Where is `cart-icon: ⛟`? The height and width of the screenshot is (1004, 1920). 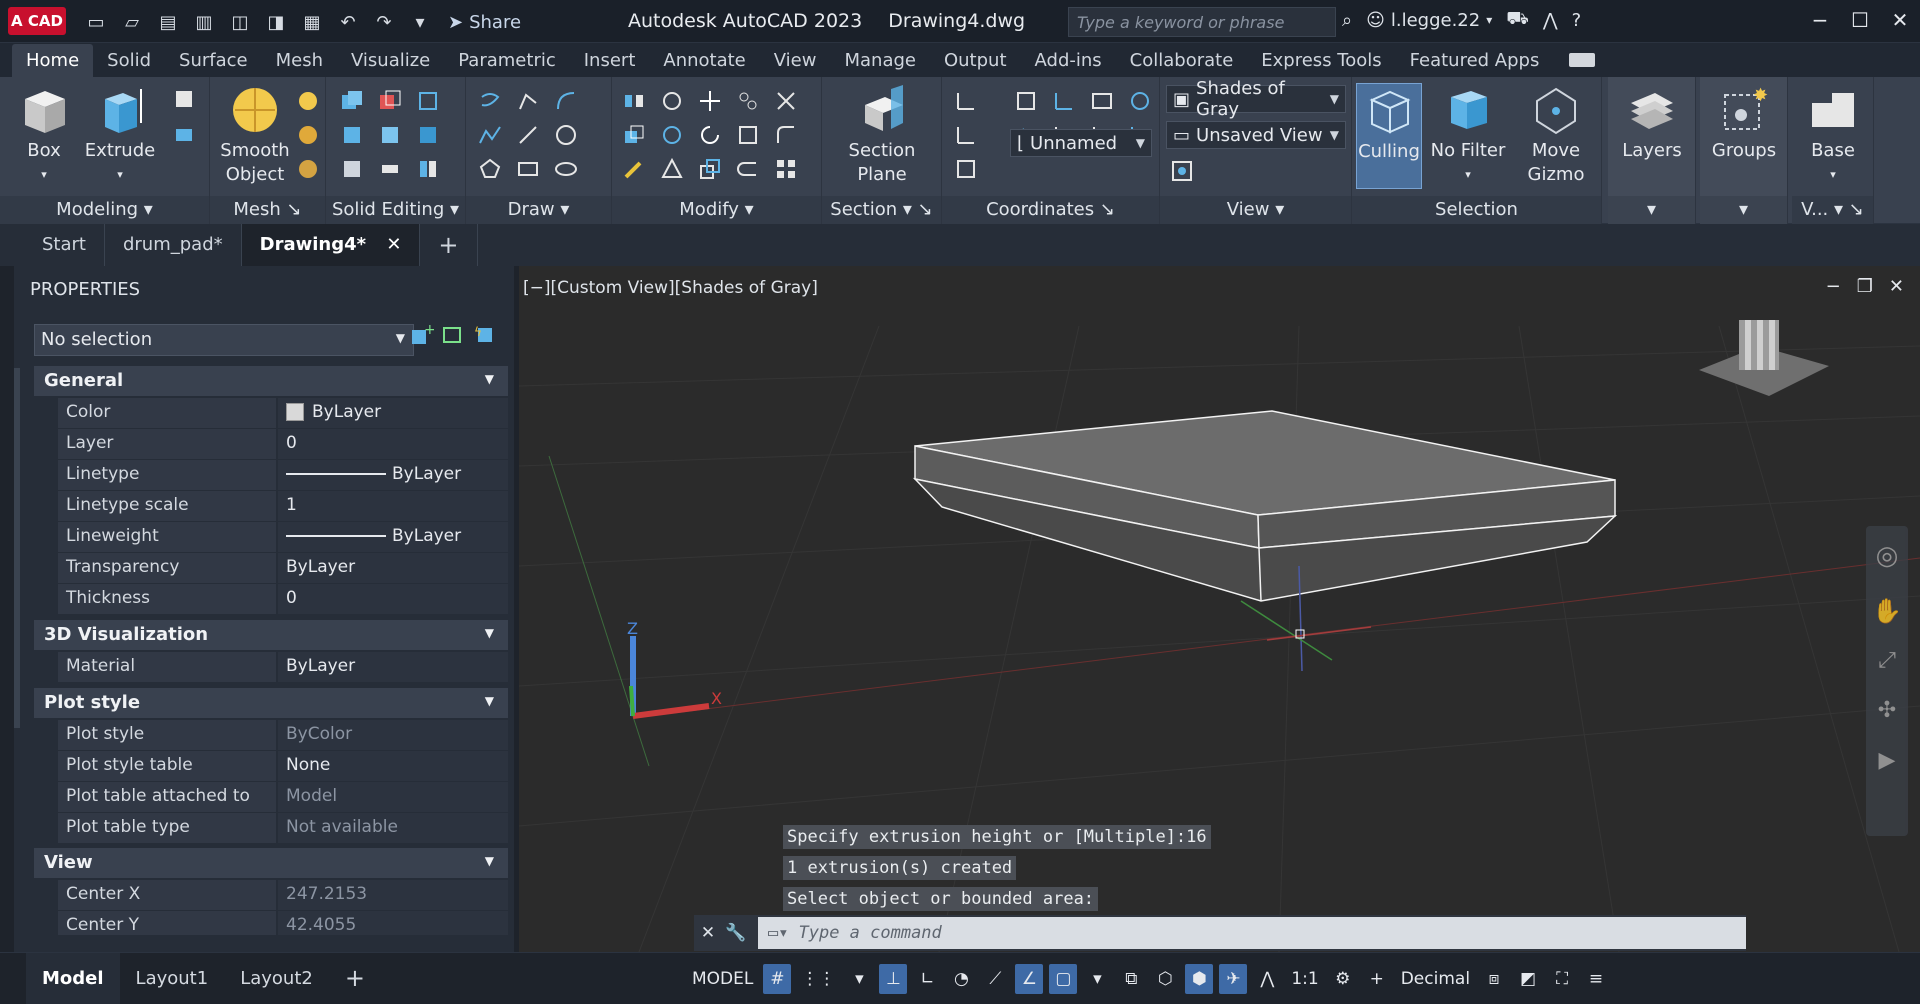
cart-icon: ⛟ is located at coordinates (1517, 20).